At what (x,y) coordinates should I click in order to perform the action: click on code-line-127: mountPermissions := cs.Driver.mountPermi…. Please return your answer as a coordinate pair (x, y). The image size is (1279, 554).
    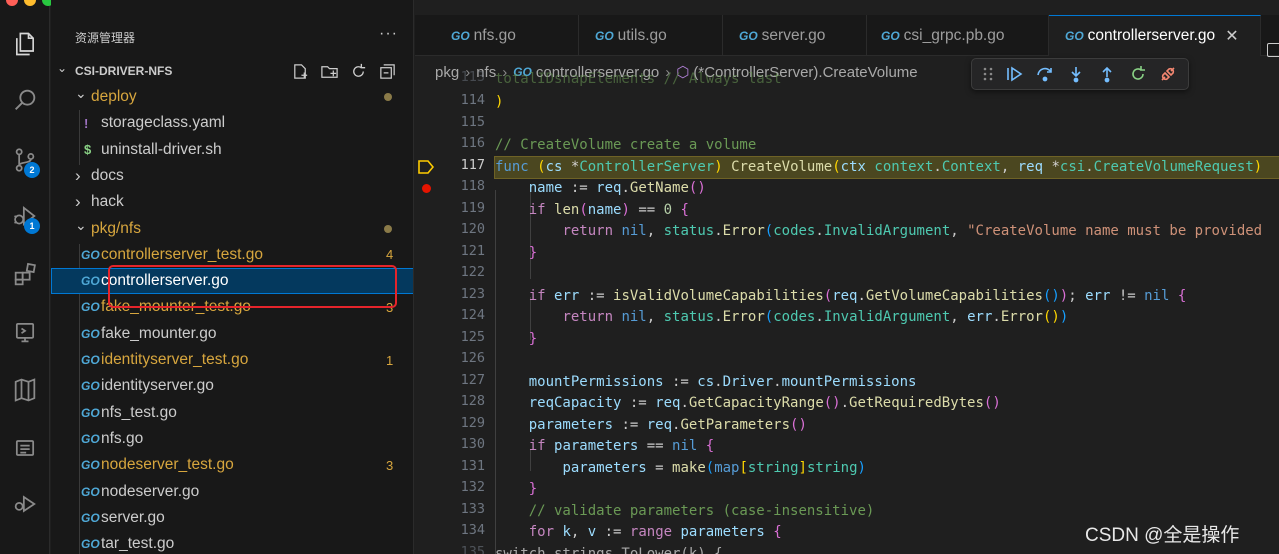
    Looking at the image, I should click on (722, 381).